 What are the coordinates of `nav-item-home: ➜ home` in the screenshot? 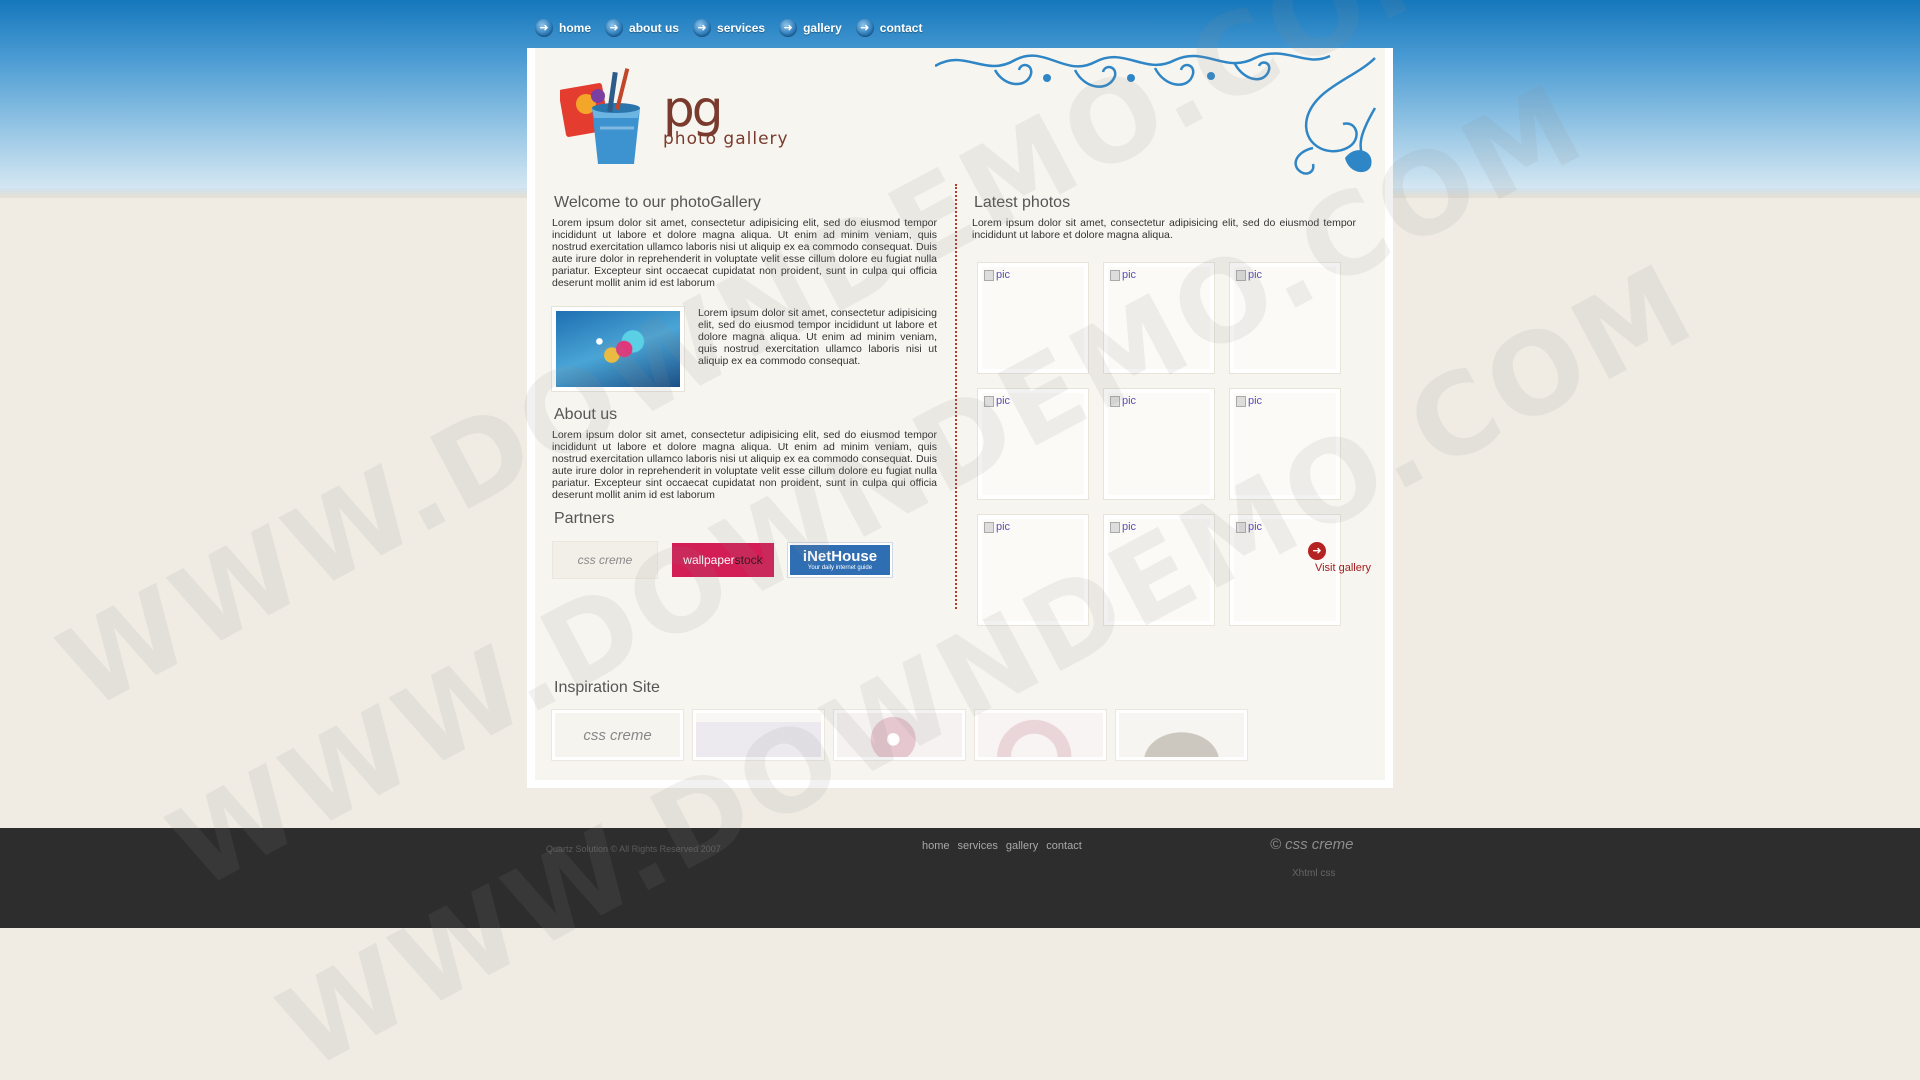 It's located at (563, 28).